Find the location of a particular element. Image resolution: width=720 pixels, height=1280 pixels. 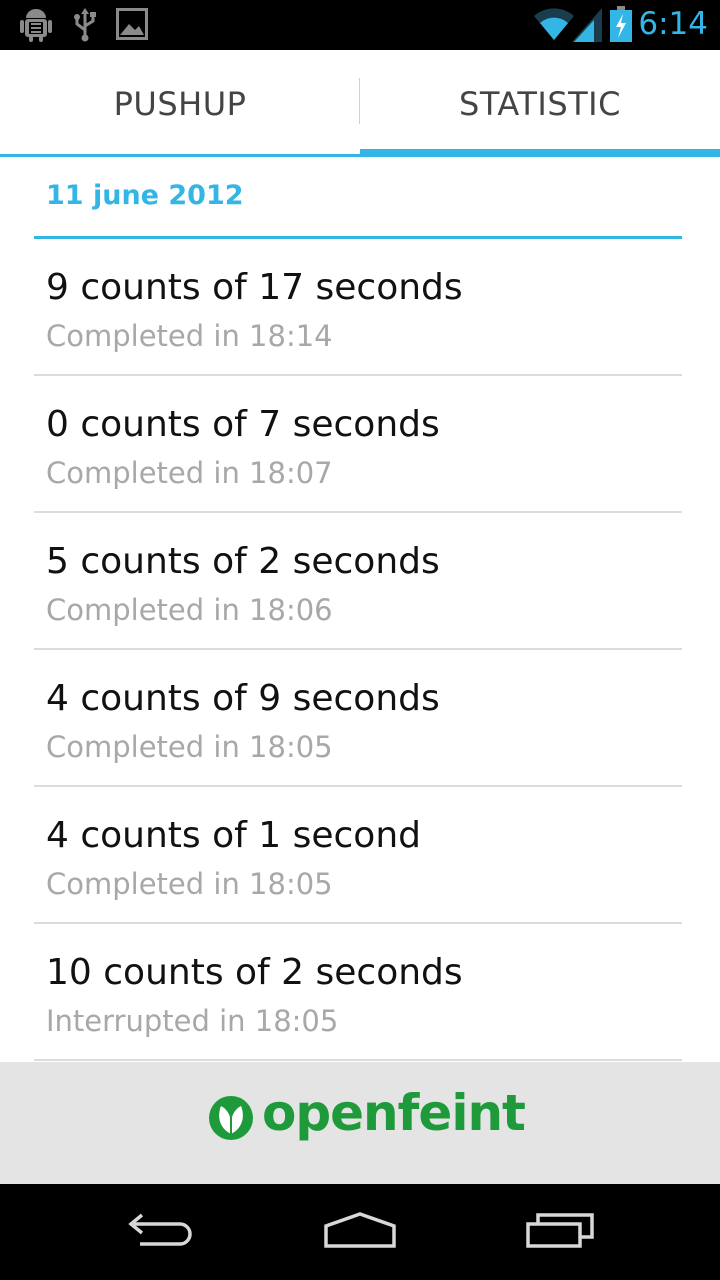

signal-icon is located at coordinates (587, 27).